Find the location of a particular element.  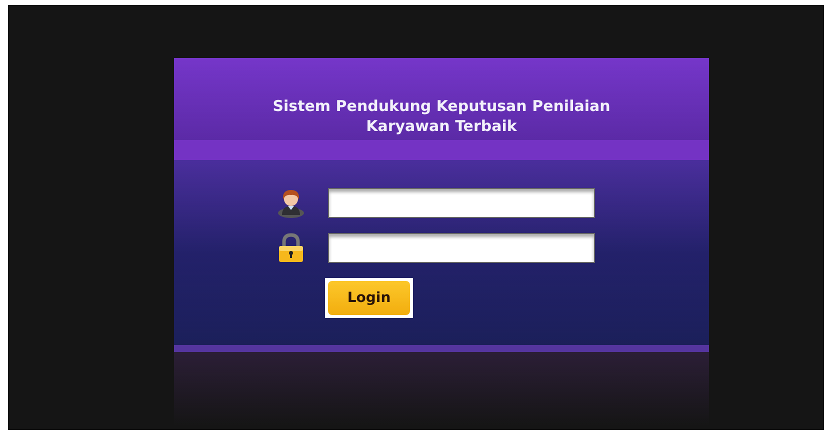

padlock-icon is located at coordinates (291, 248).